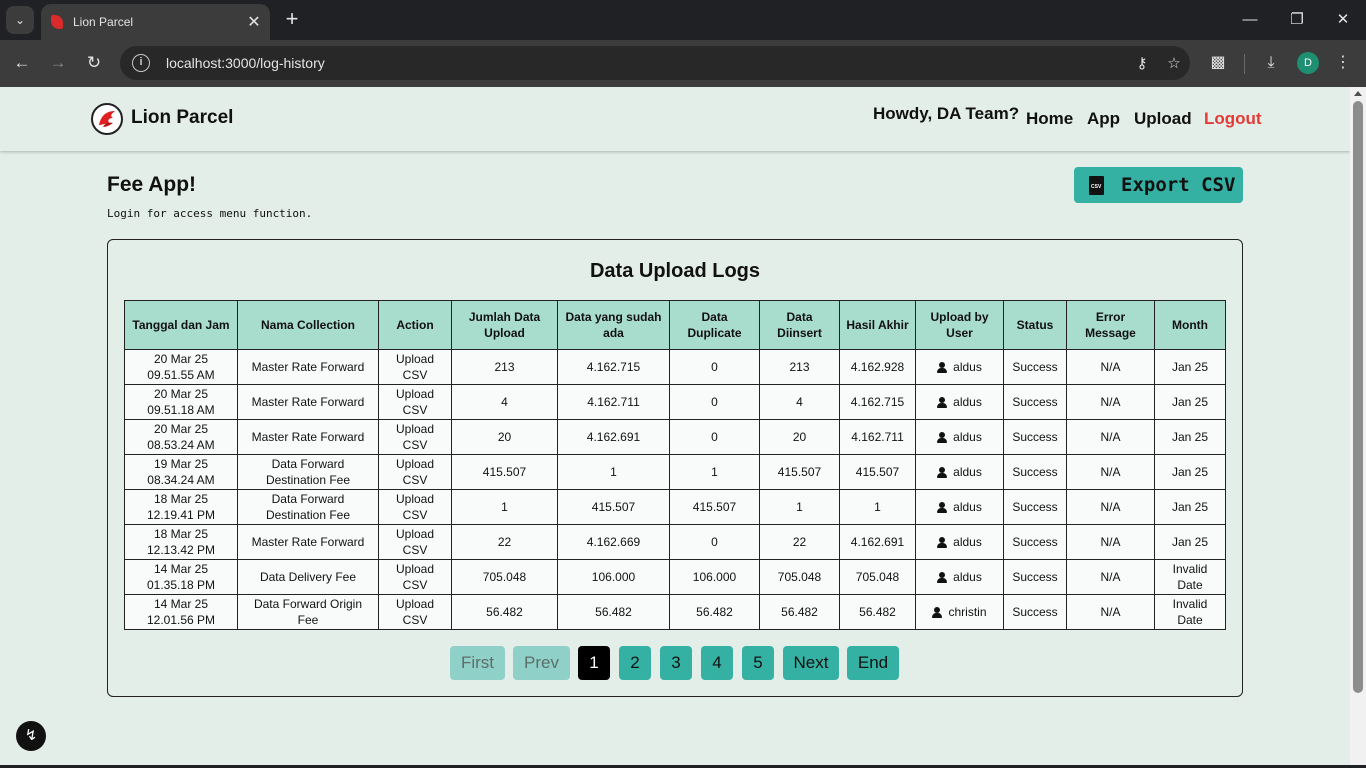 This screenshot has width=1366, height=768. I want to click on page-next-button: Next, so click(811, 663).